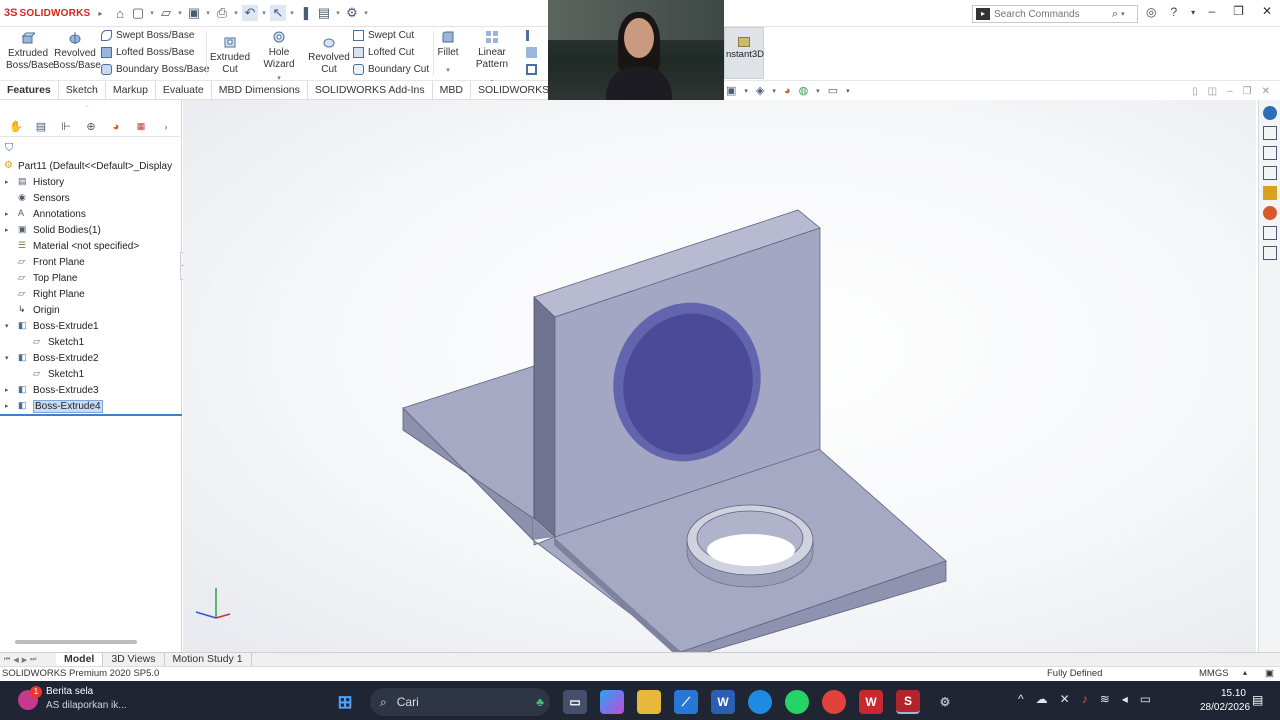 The image size is (1280, 720). Describe the element at coordinates (531, 35) in the screenshot. I see `rib-button` at that location.